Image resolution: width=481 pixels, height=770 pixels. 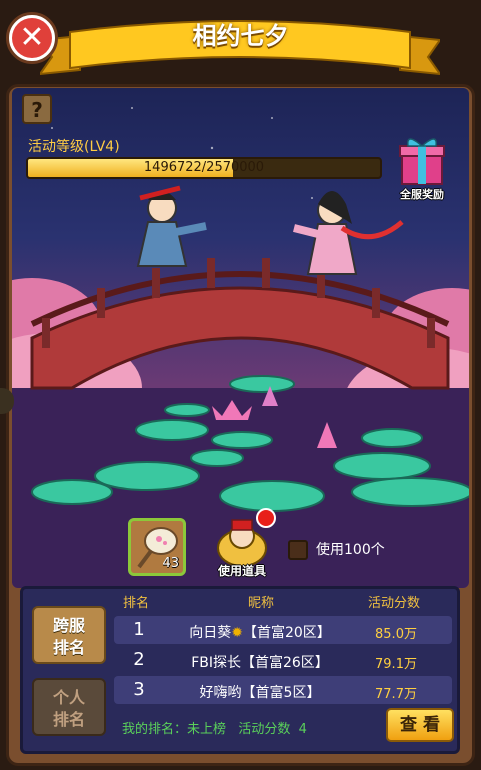 I want to click on close-button: ✕, so click(x=32, y=38).